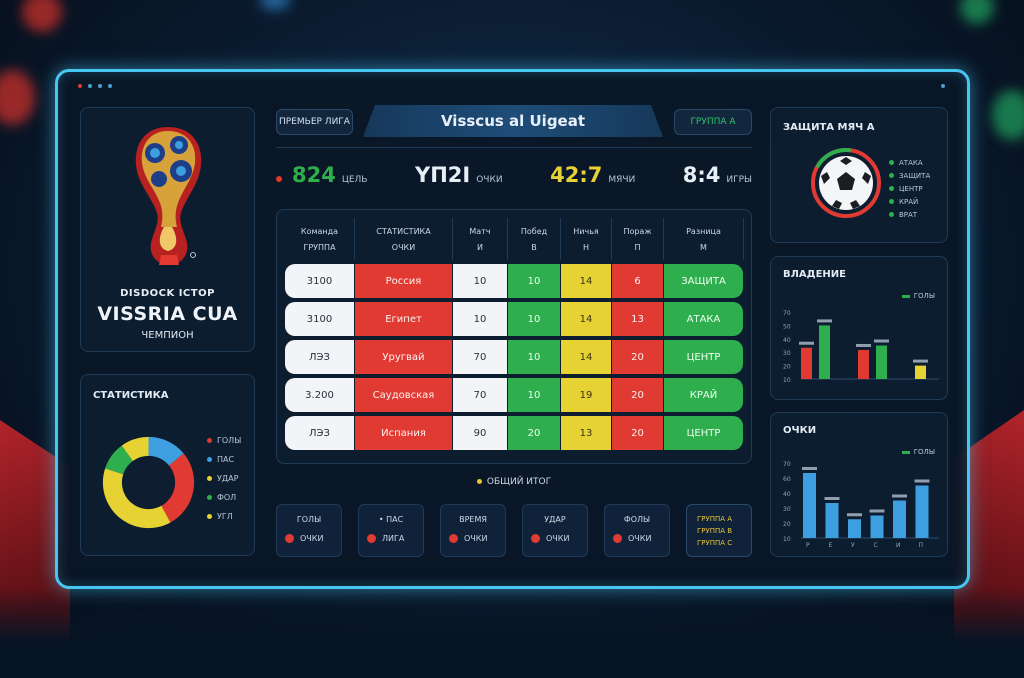 This screenshot has width=1024, height=678. Describe the element at coordinates (703, 357) in the screenshot. I see `table-cell: ЦЕНТР` at that location.